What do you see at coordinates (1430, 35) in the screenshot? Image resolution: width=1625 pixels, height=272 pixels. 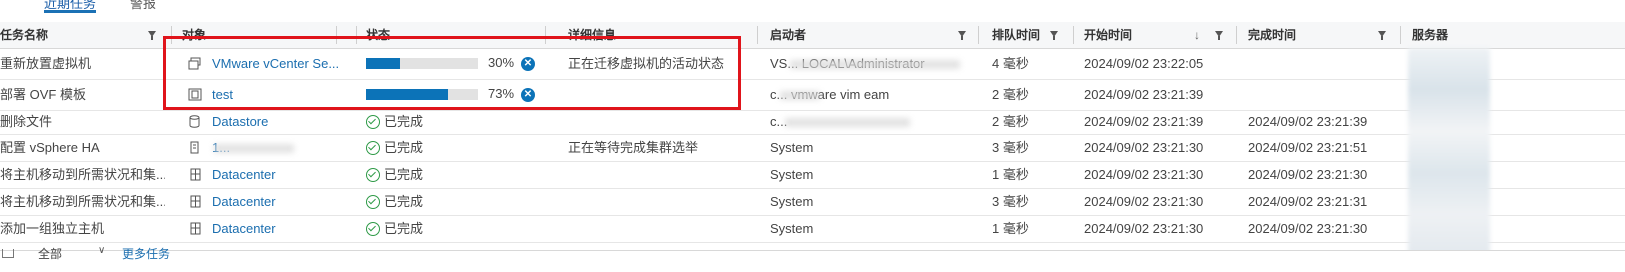 I see `column-header-server: 服务器` at bounding box center [1430, 35].